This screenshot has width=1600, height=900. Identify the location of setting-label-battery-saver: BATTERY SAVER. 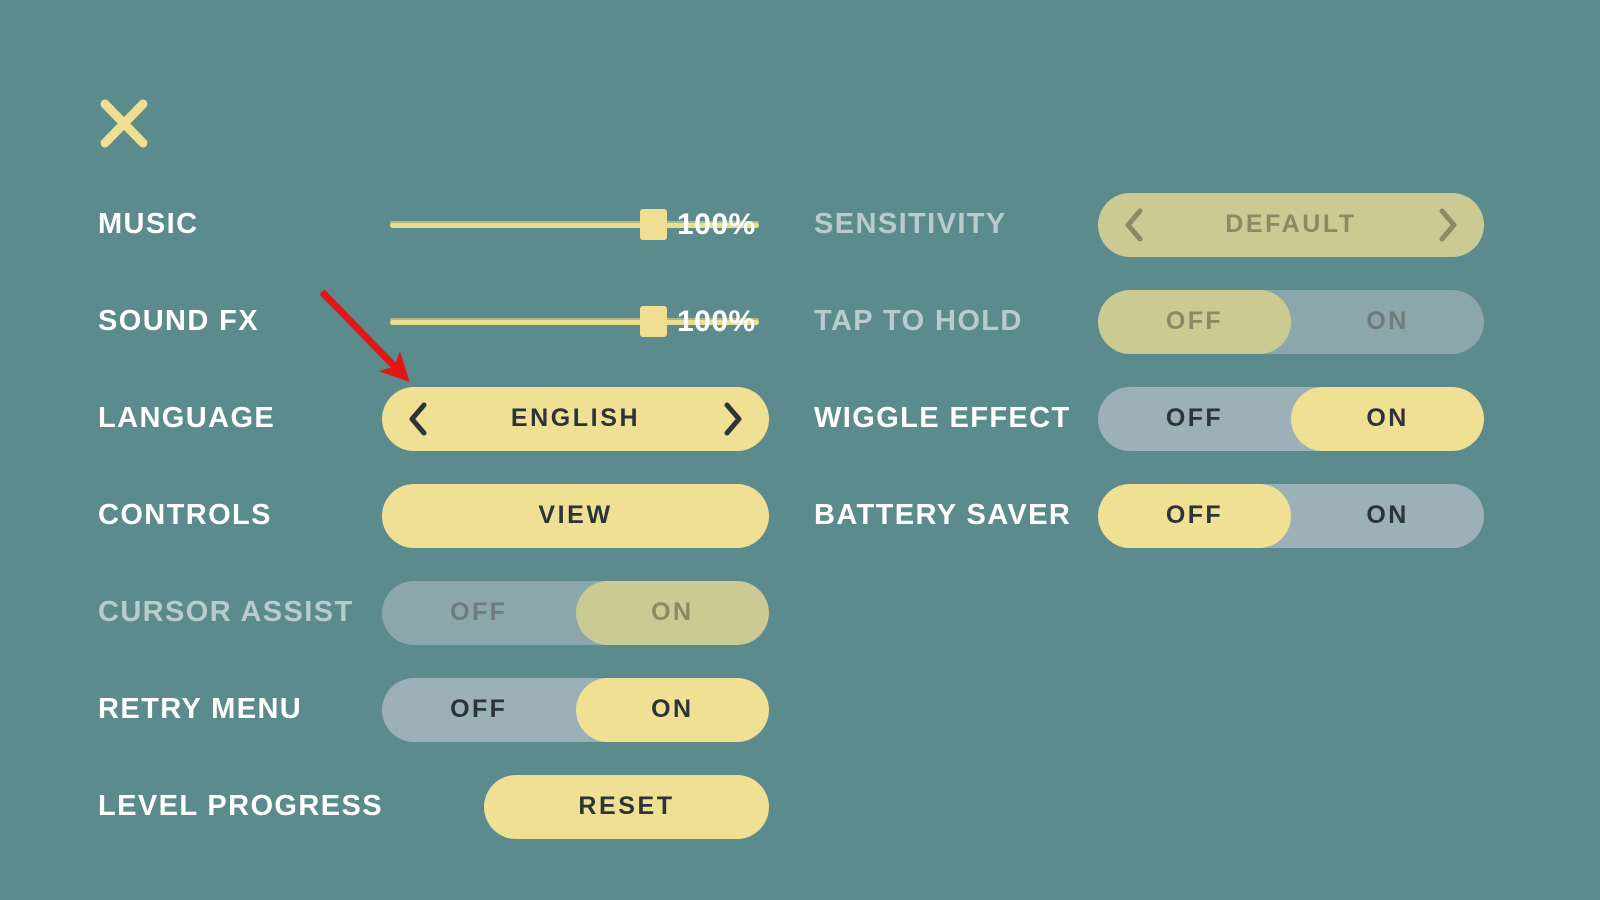
(943, 515).